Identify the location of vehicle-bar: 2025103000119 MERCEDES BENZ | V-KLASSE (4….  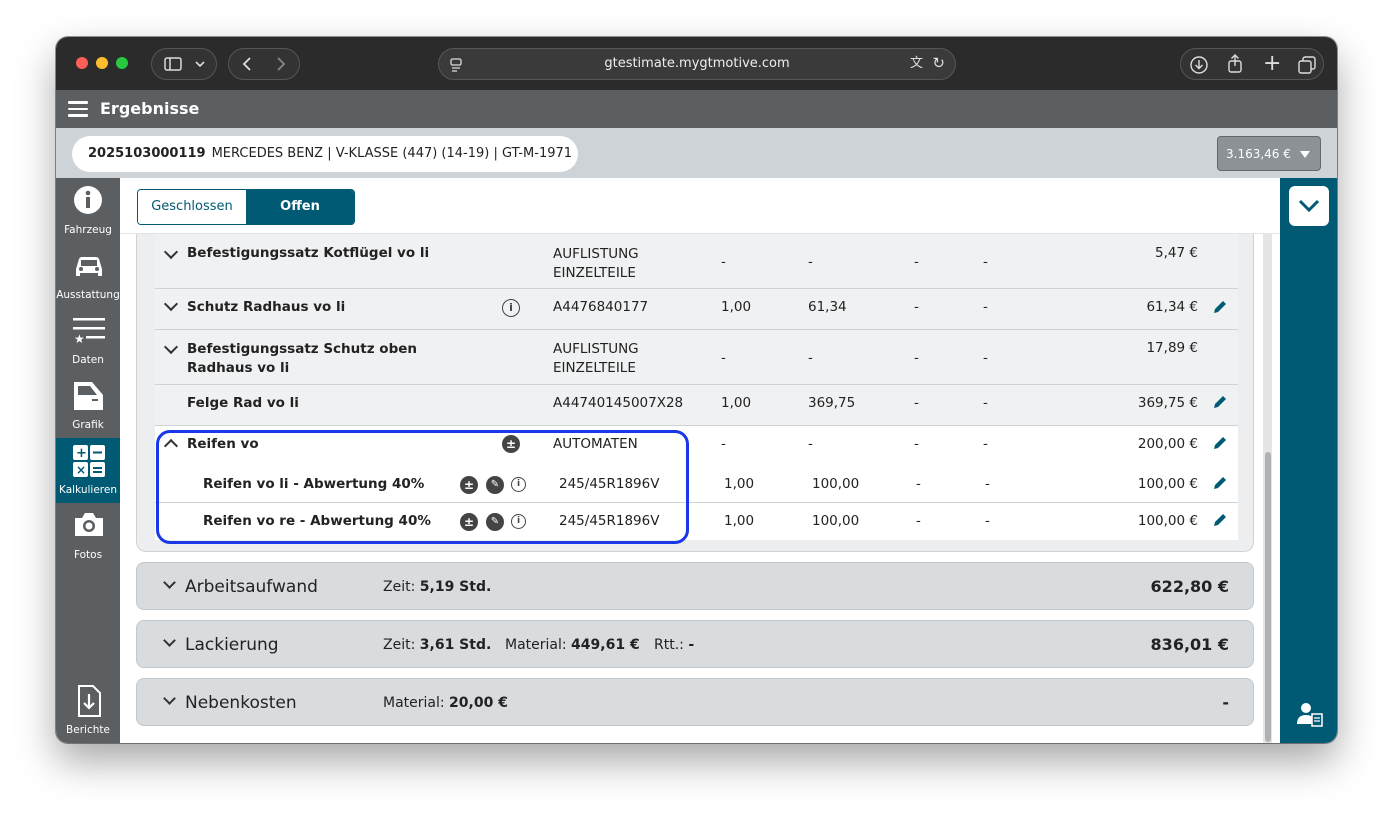
(696, 153).